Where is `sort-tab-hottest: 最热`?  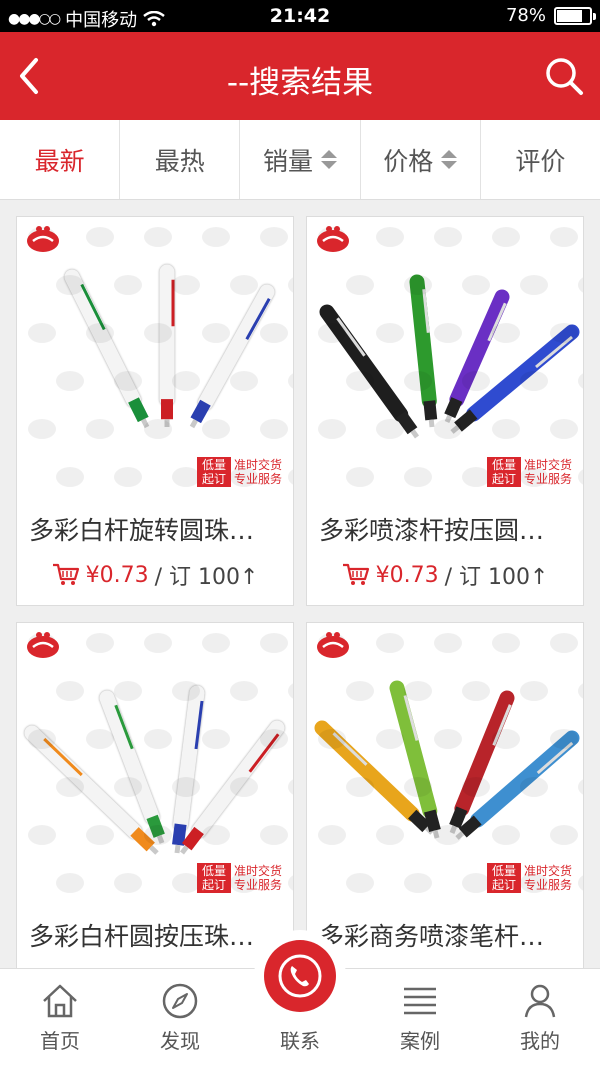
sort-tab-hottest: 最热 is located at coordinates (180, 159).